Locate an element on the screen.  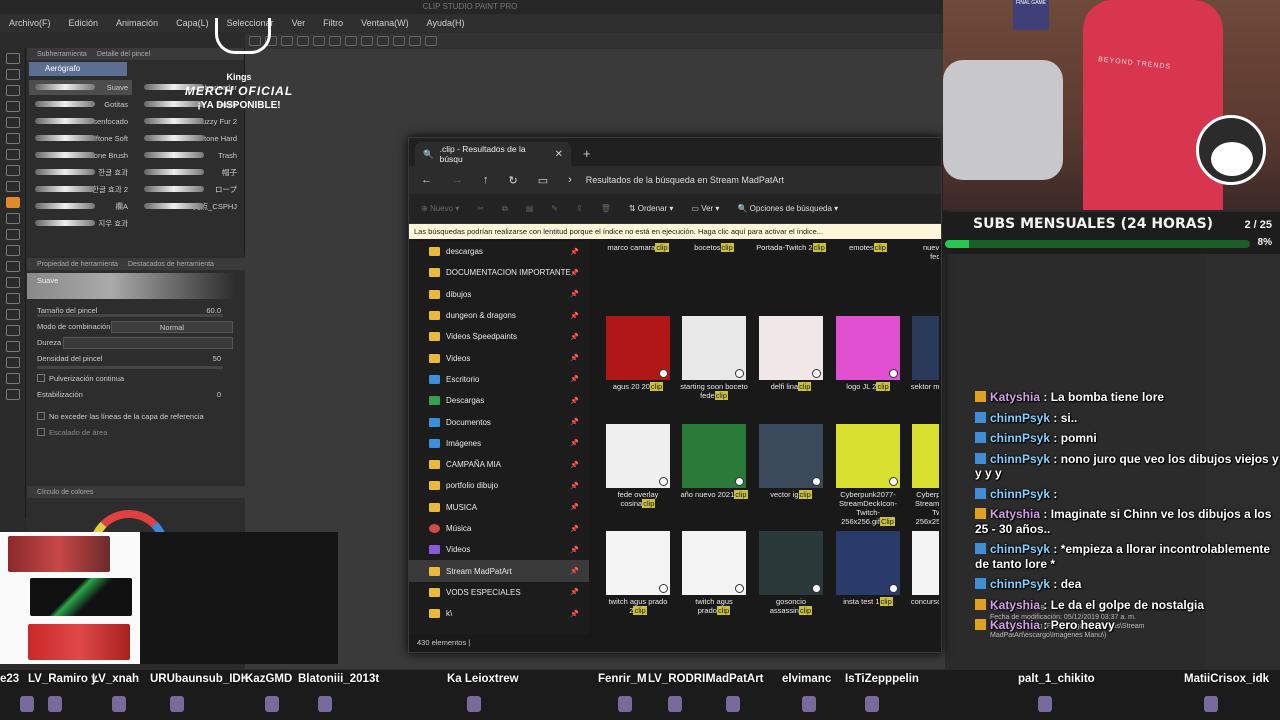
share-icon: ⇪ is located at coordinates (579, 208).